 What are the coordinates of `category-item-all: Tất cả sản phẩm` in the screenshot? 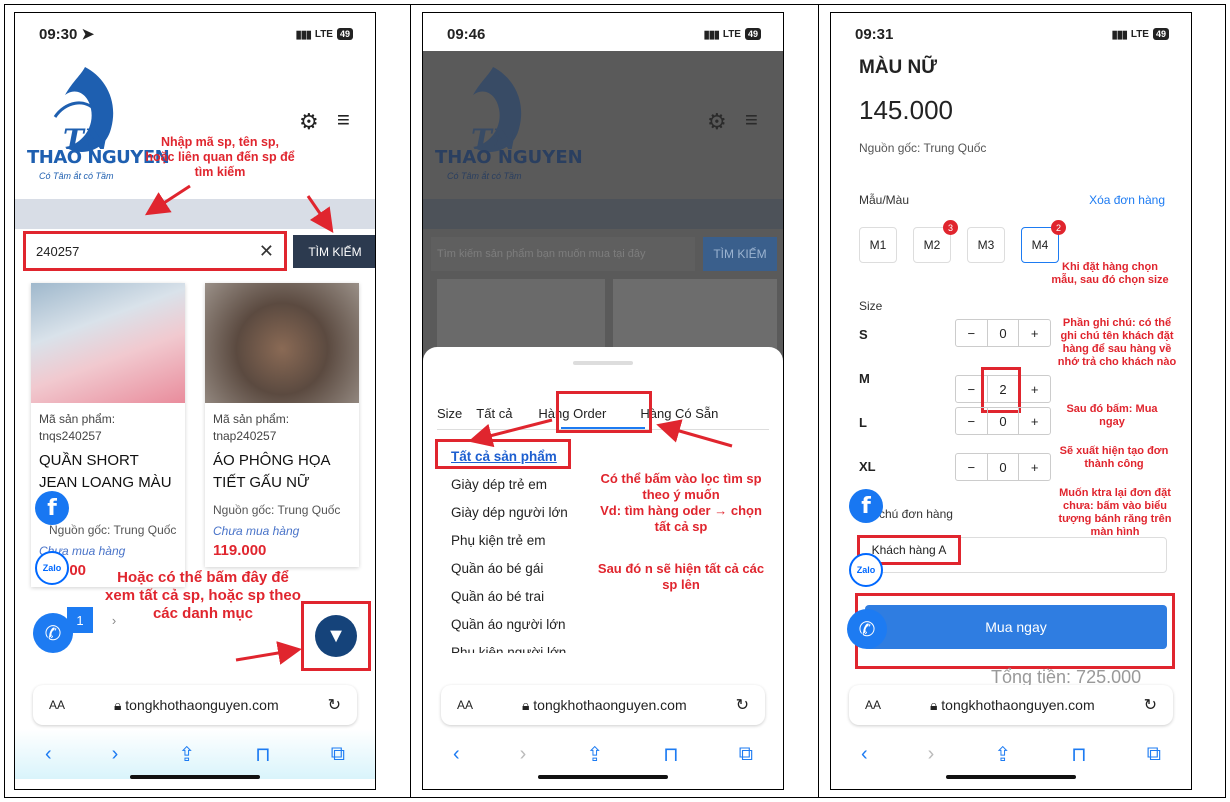 It's located at (509, 457).